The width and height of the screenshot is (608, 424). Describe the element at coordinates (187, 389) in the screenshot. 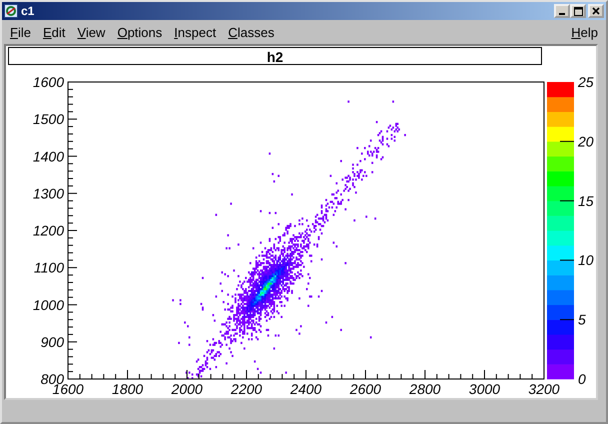

I see `x-tick-label: 2000` at that location.